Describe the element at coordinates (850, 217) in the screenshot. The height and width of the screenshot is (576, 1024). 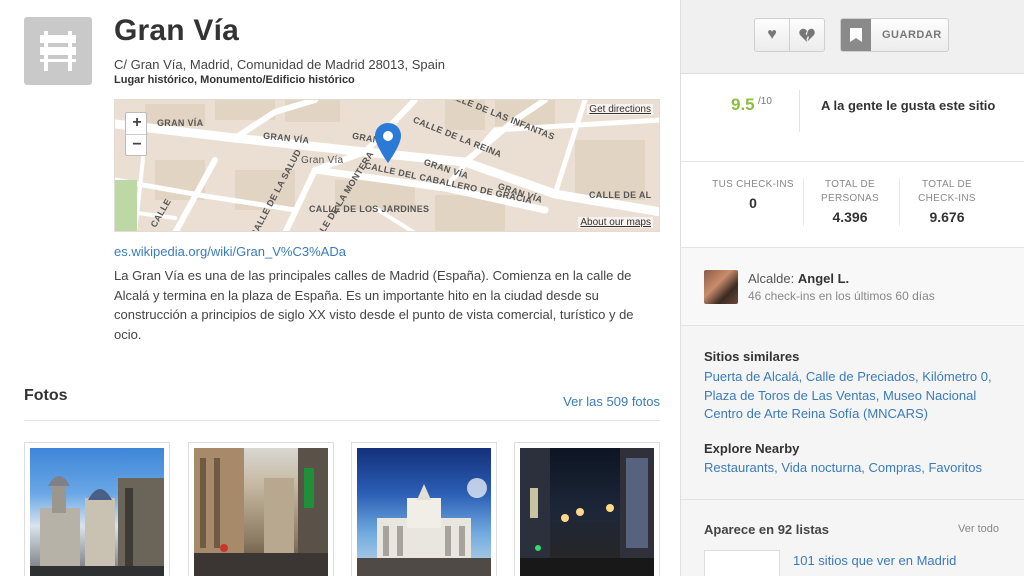
I see `stat-value: 4.396` at that location.